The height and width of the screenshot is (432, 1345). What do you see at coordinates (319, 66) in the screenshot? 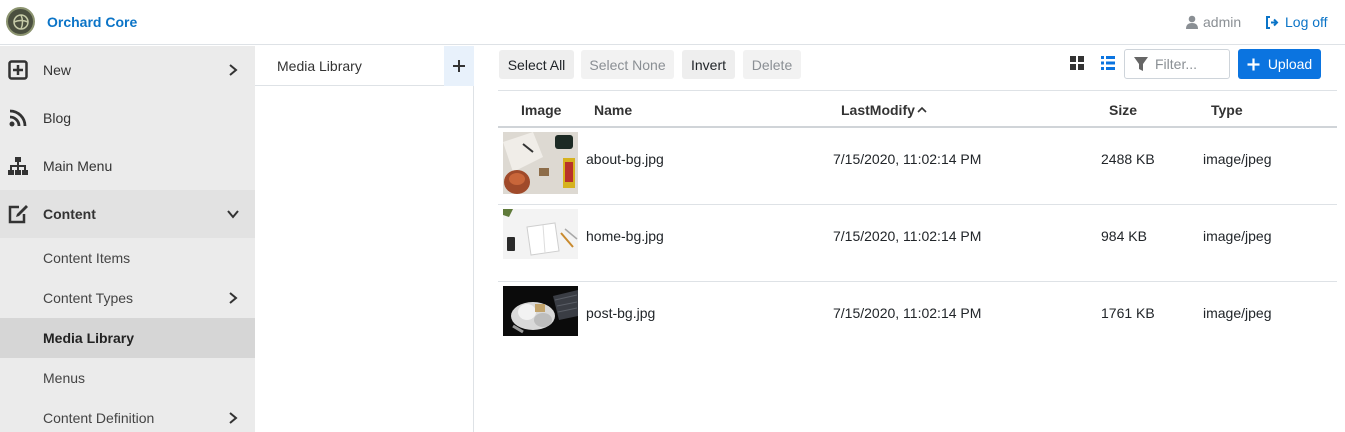
I see `folder-root-label: Media Library` at bounding box center [319, 66].